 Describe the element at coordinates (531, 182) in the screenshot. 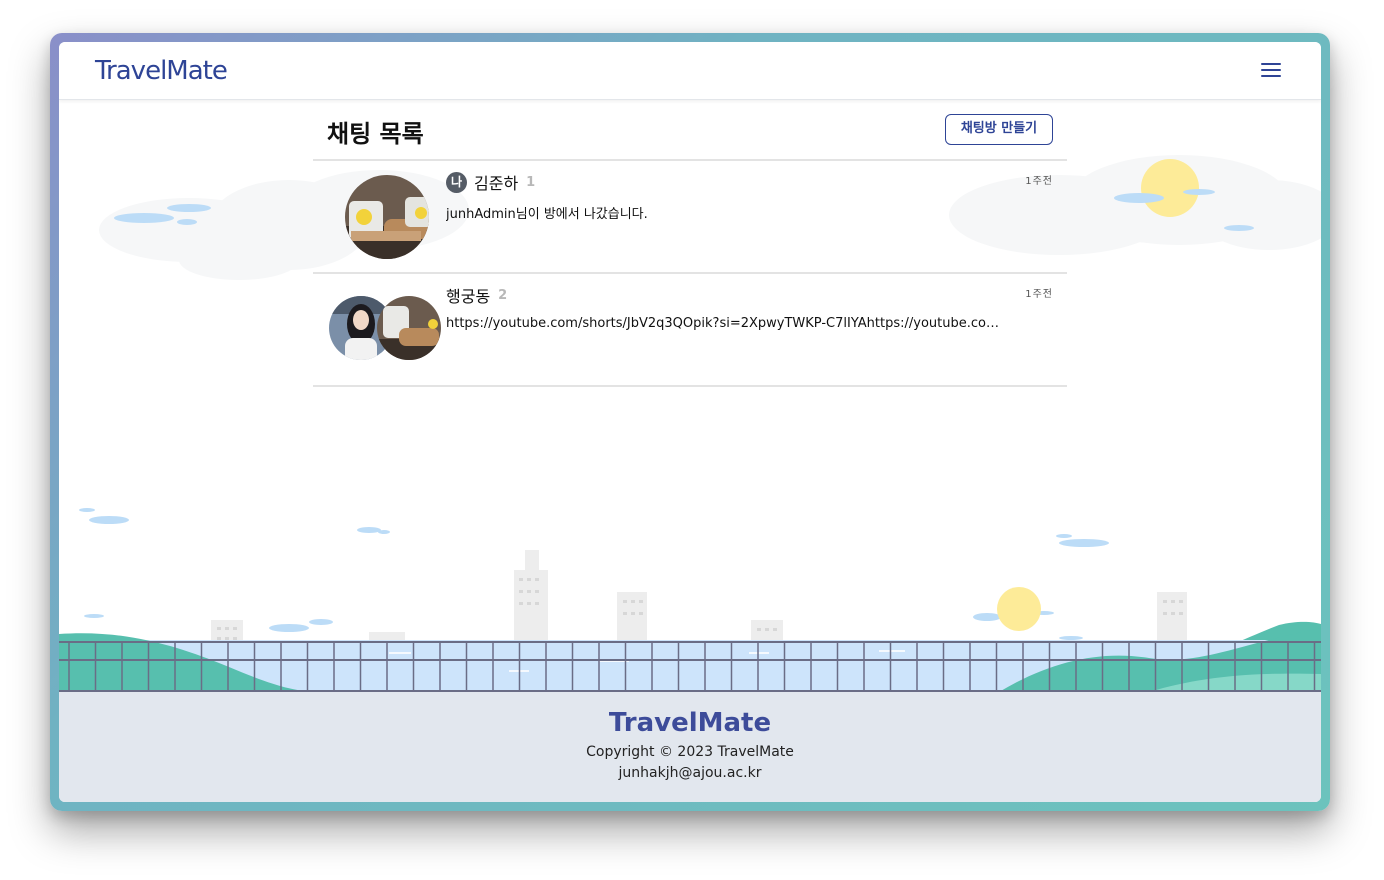

I see `member-count: 1` at that location.